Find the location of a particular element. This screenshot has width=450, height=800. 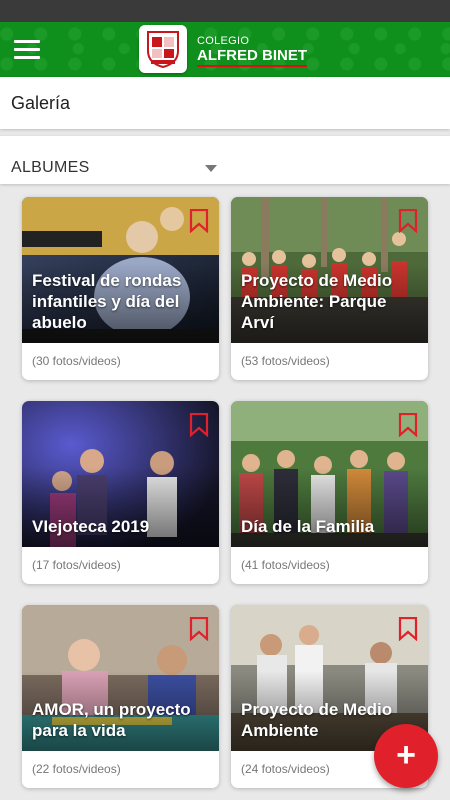

plus-icon: + is located at coordinates (406, 755).